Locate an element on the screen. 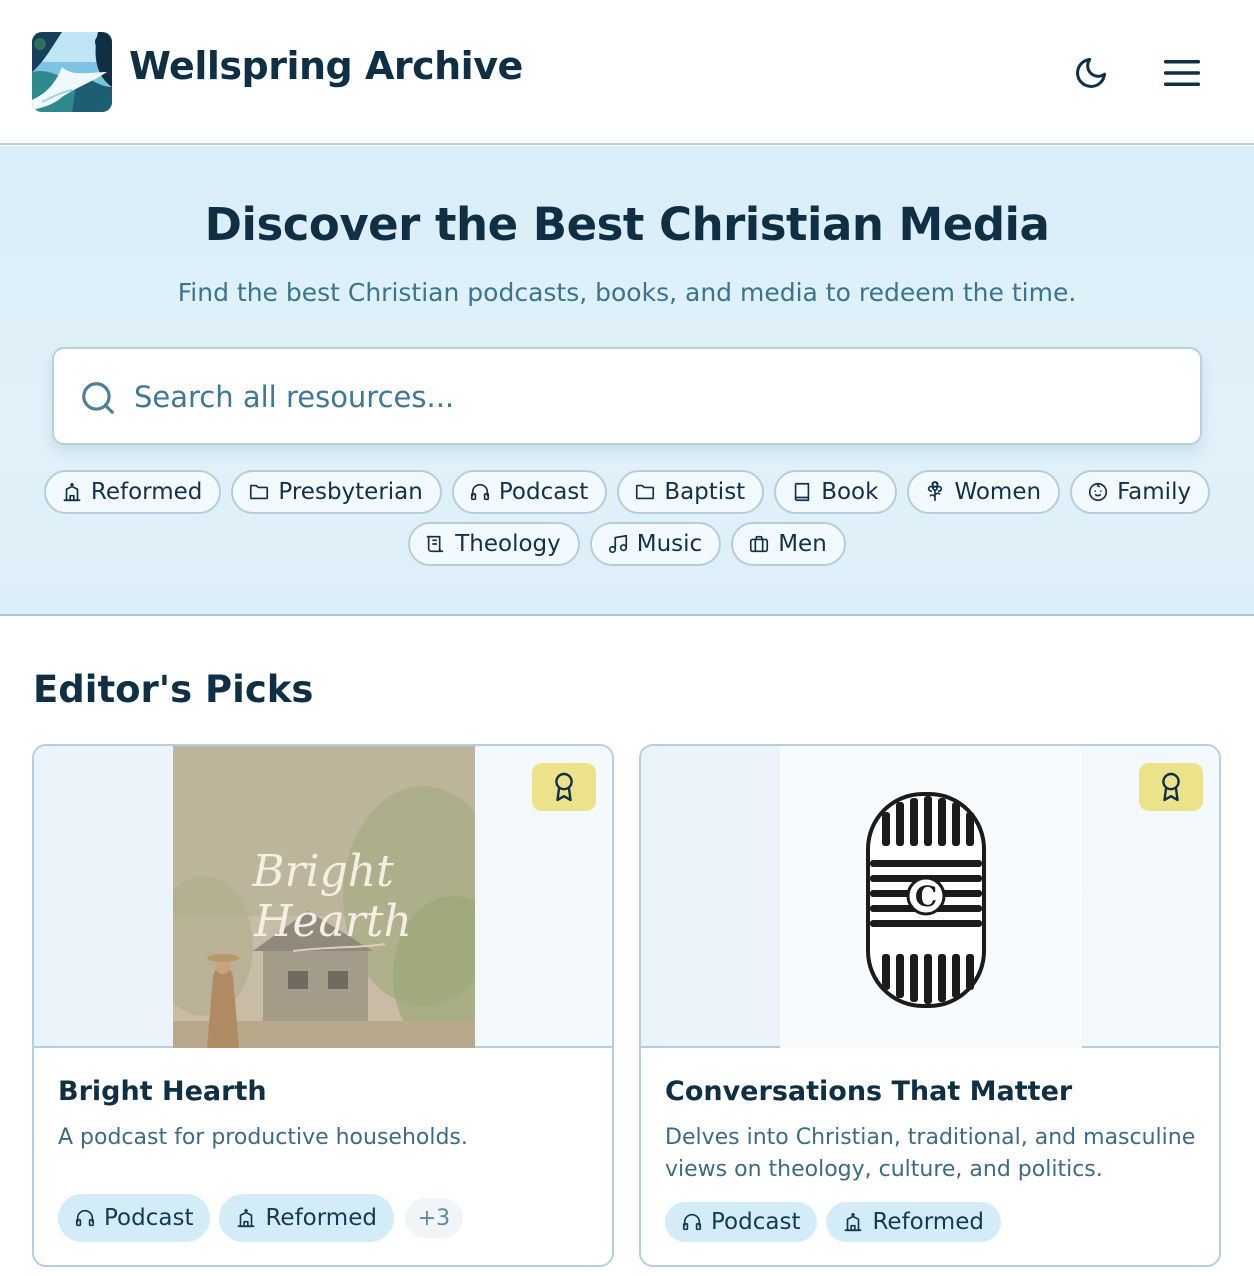 This screenshot has height=1276, width=1254. card-media: C is located at coordinates (930, 897).